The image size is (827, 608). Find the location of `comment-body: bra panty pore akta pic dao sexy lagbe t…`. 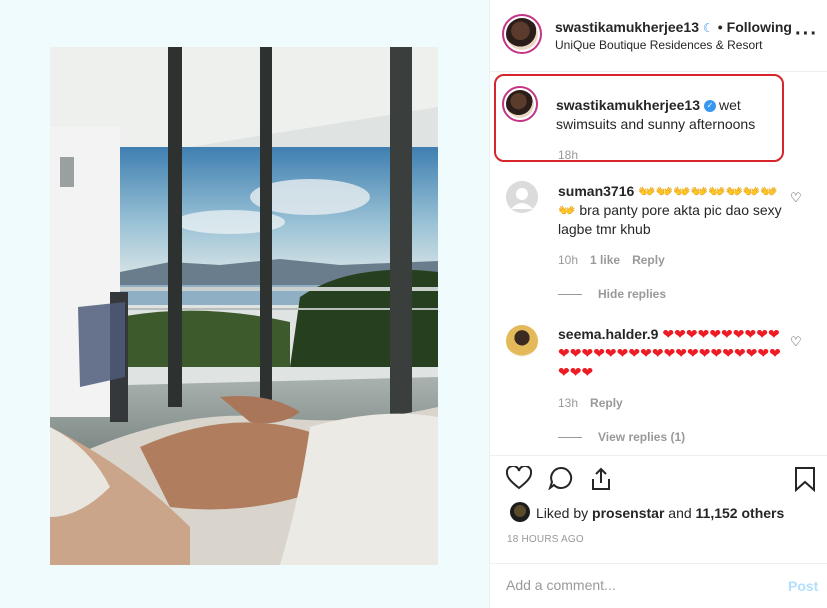

comment-body: bra panty pore akta pic dao sexy lagbe t… is located at coordinates (670, 219).